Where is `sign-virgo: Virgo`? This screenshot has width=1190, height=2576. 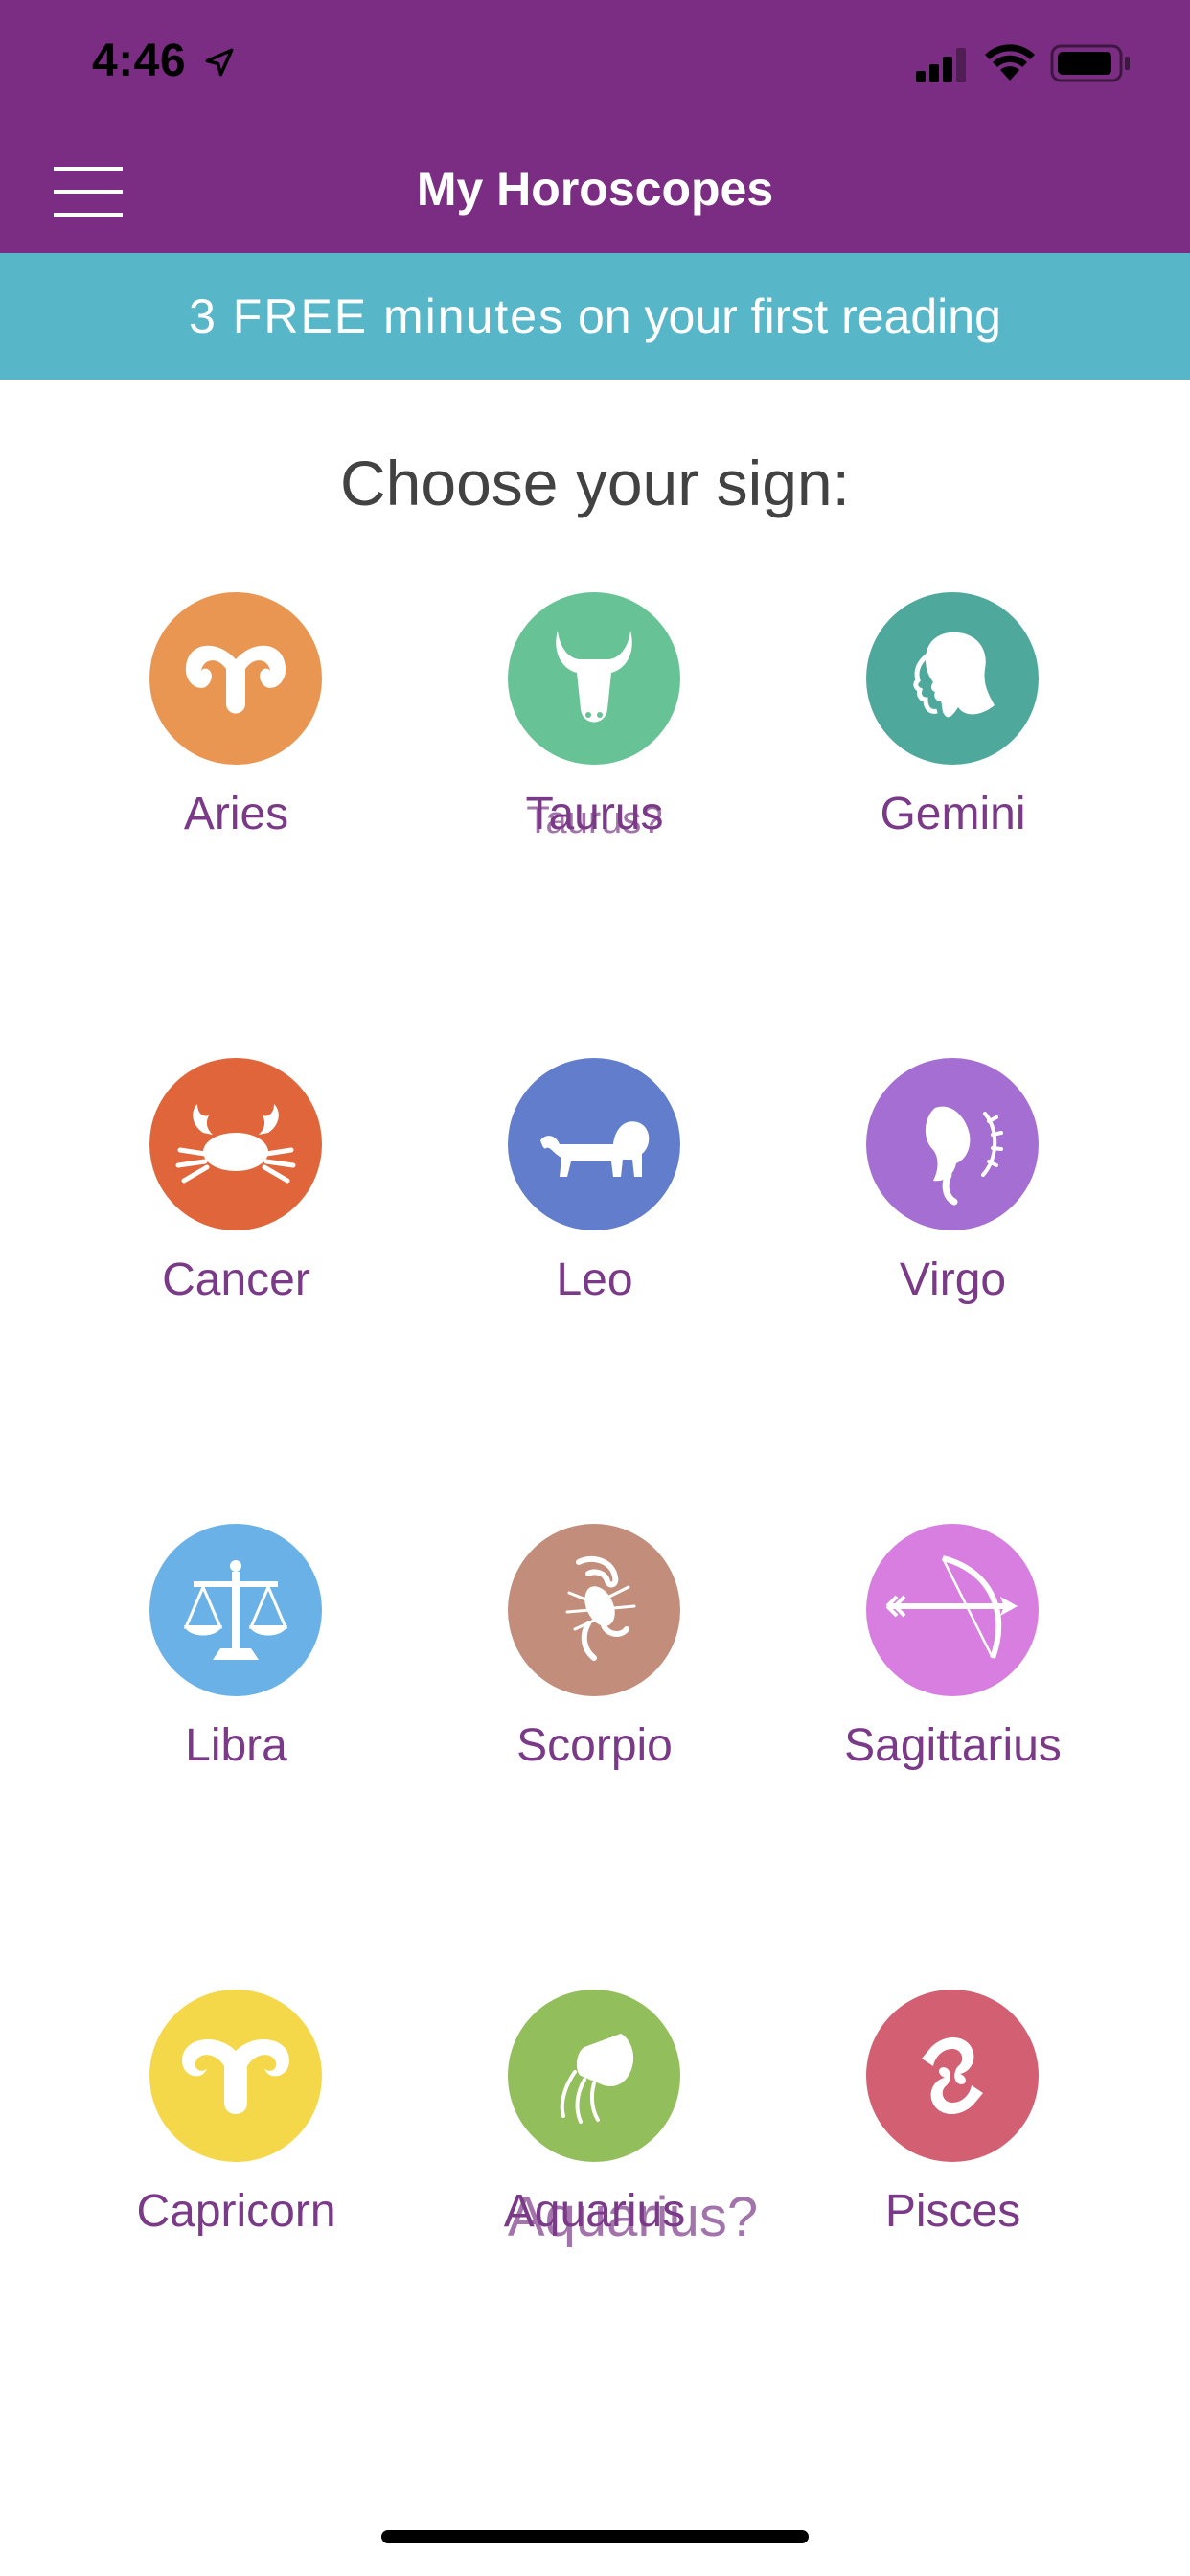
sign-virgo: Virgo is located at coordinates (953, 1202).